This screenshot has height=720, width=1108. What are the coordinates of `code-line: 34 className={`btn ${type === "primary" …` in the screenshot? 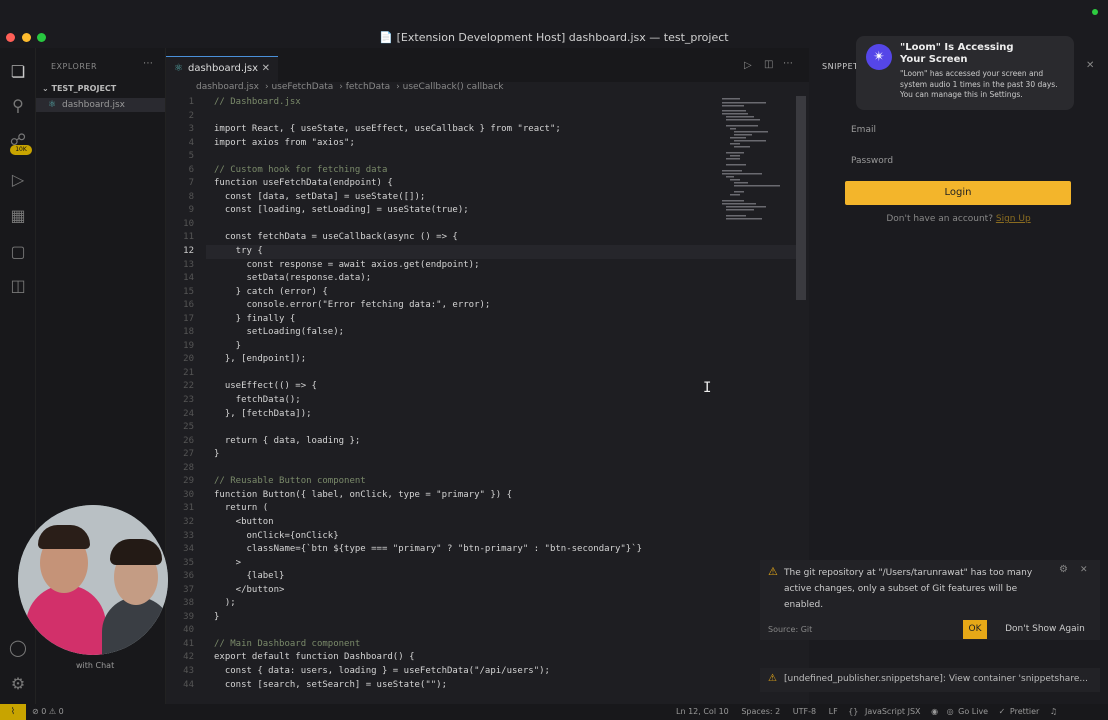 It's located at (446, 550).